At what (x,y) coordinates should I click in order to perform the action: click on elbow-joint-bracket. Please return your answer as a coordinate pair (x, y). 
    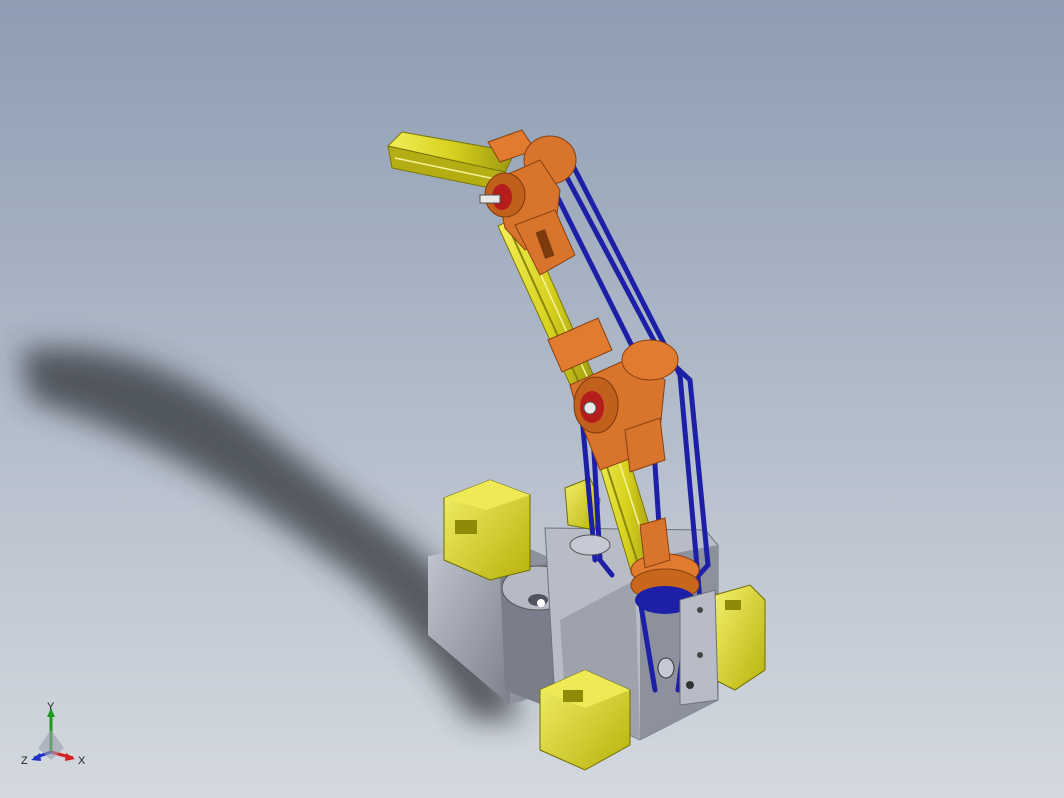
    Looking at the image, I should click on (613, 395).